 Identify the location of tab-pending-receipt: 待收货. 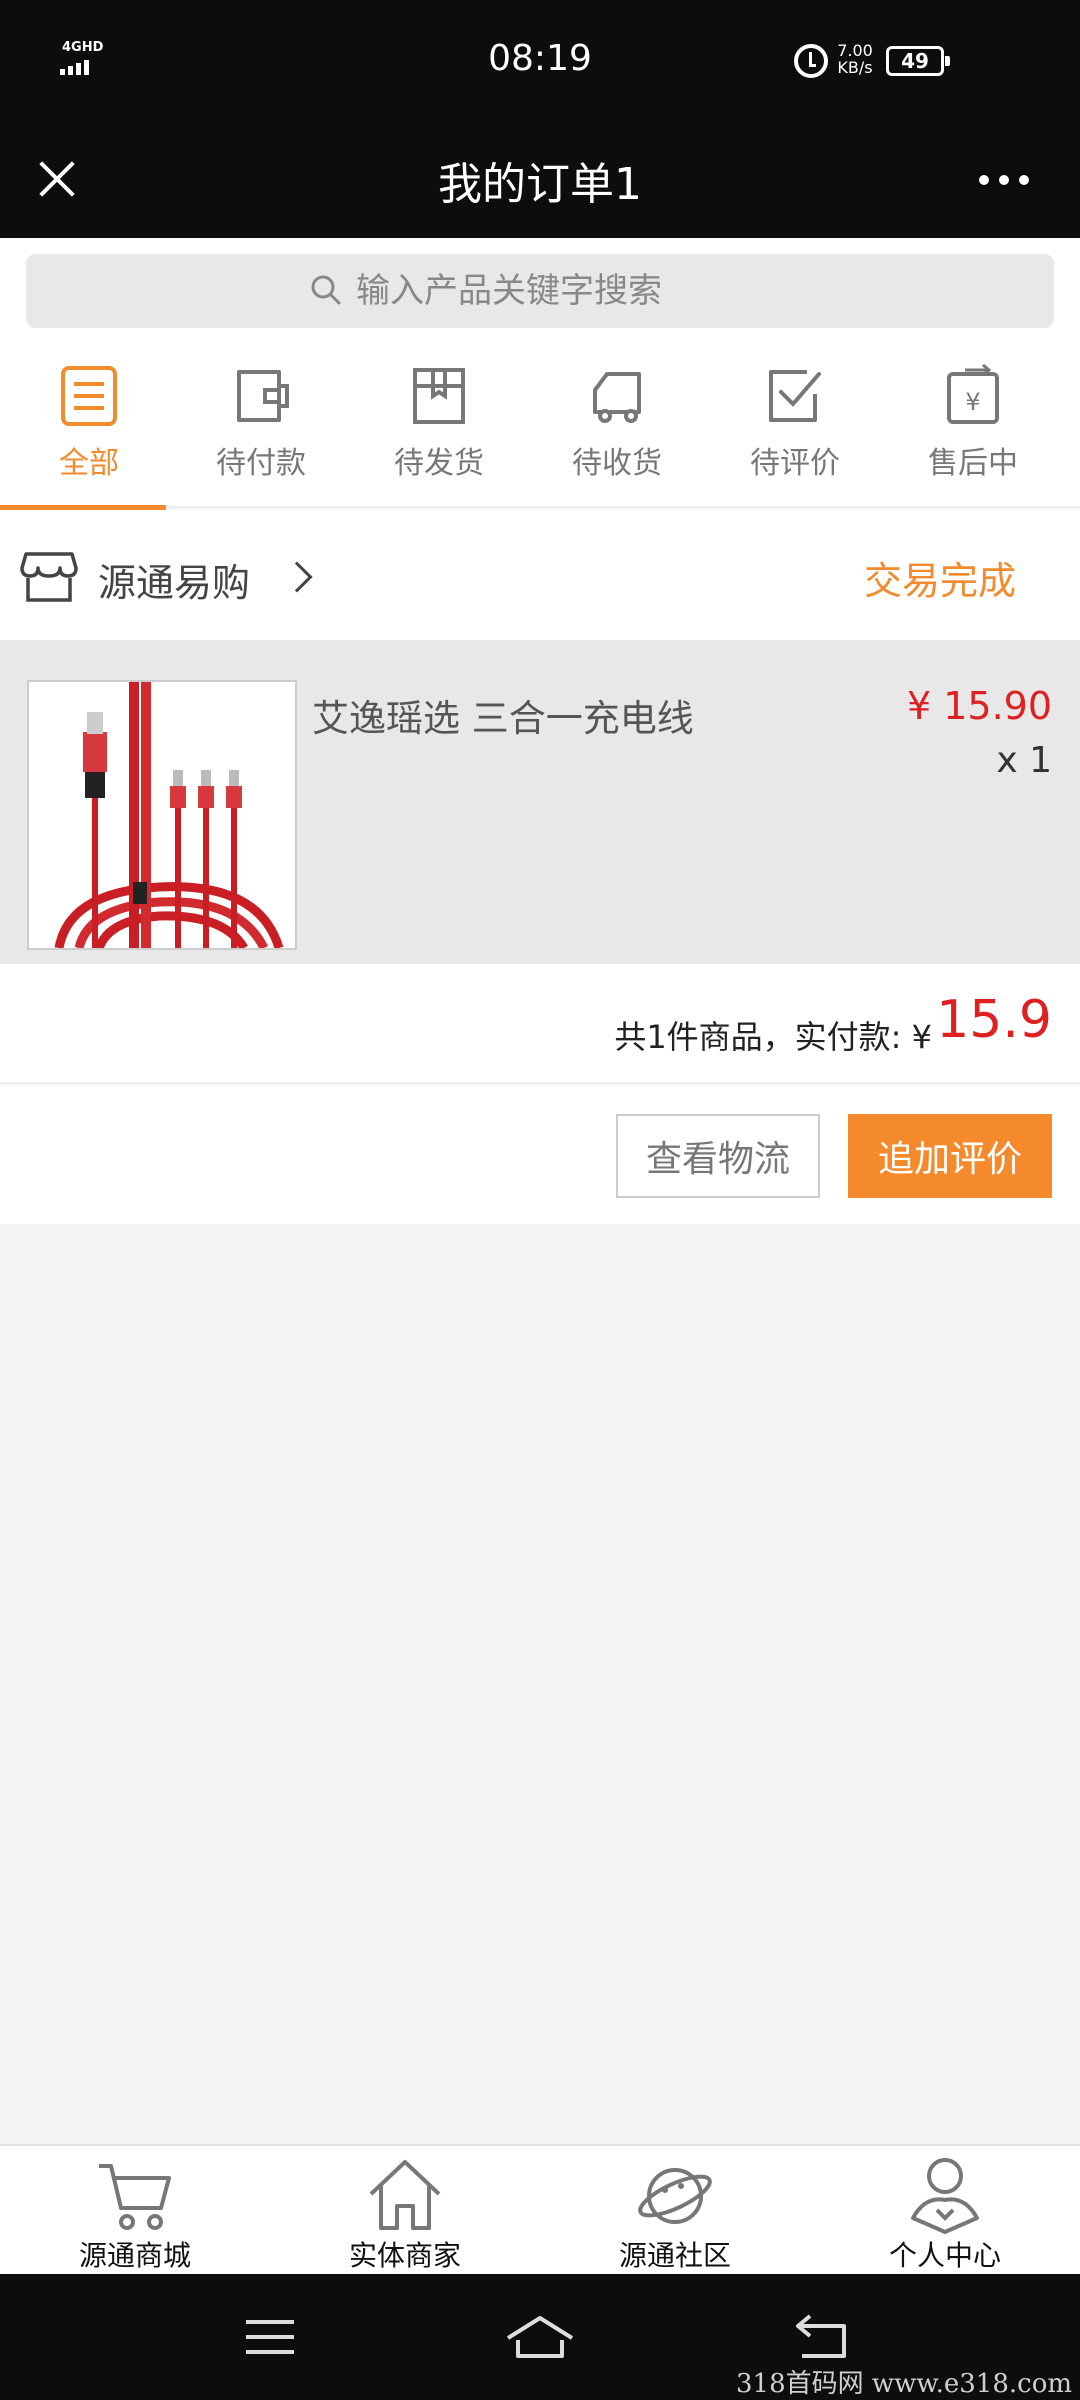
(617, 423).